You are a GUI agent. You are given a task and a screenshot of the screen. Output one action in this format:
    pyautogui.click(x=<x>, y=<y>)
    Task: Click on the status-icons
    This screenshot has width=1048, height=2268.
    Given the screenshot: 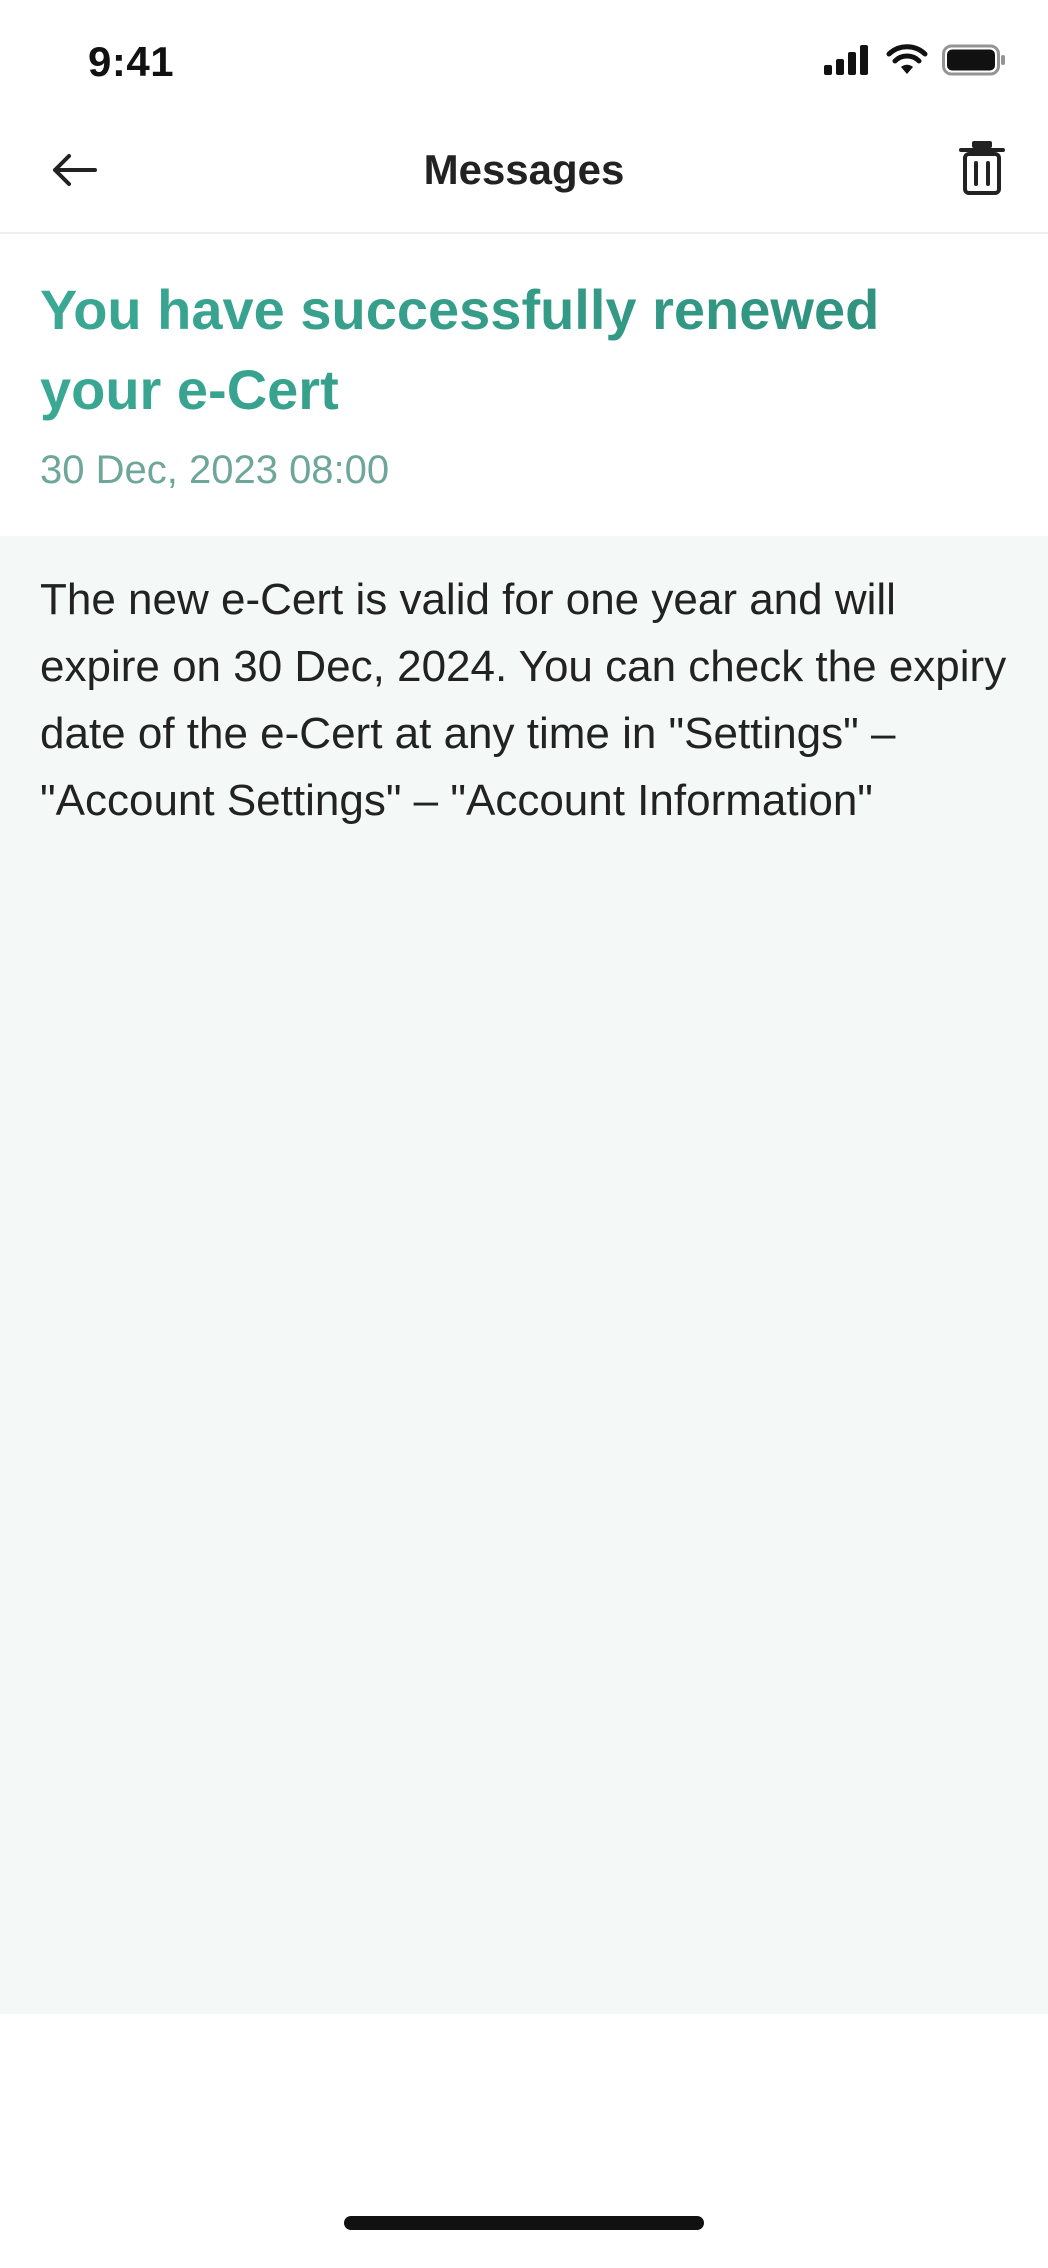 What is the action you would take?
    pyautogui.click(x=915, y=62)
    